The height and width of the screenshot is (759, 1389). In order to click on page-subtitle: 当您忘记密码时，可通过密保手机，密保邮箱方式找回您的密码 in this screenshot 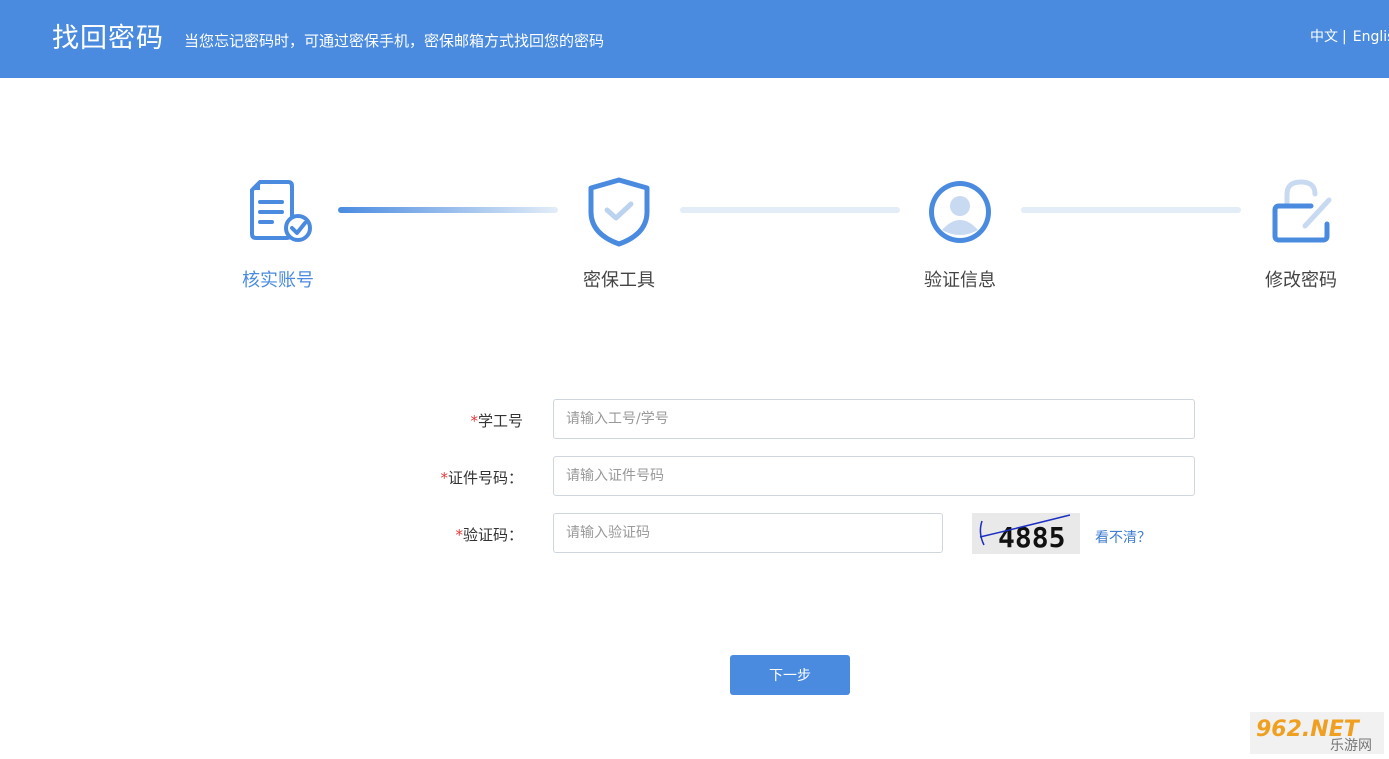, I will do `click(394, 41)`.